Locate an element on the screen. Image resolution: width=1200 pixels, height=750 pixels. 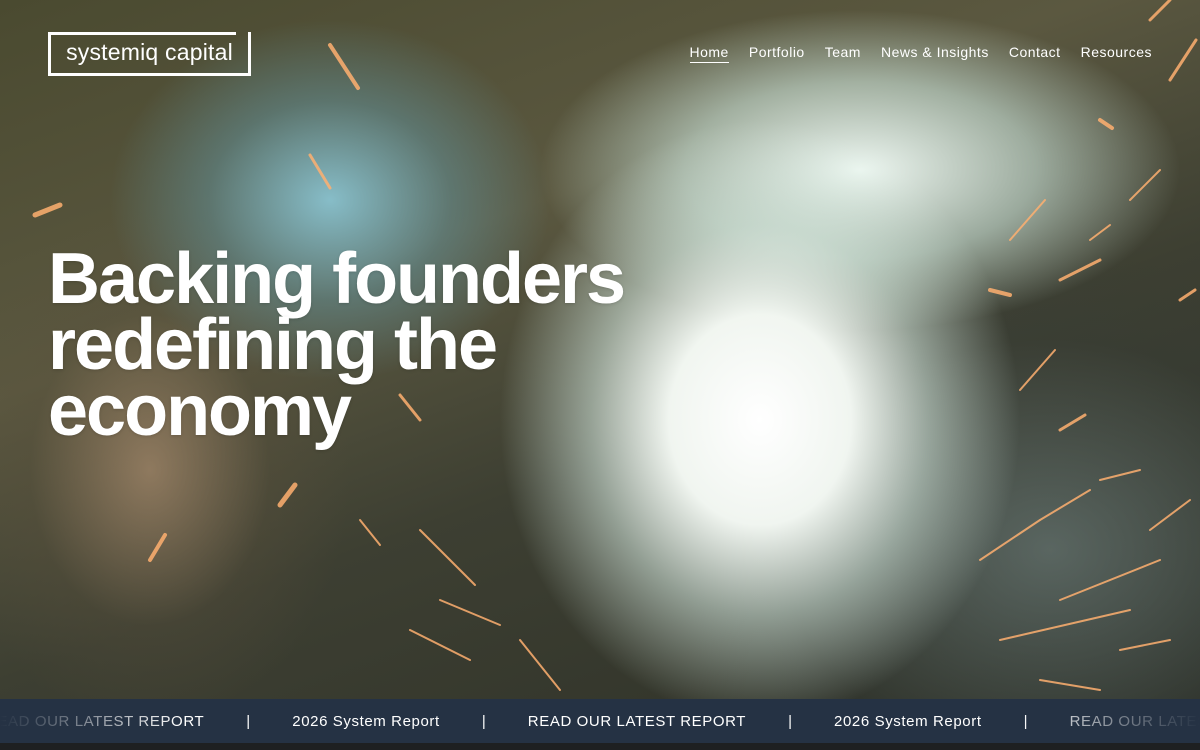
hero-headline-line: redefining the is located at coordinates (273, 345).